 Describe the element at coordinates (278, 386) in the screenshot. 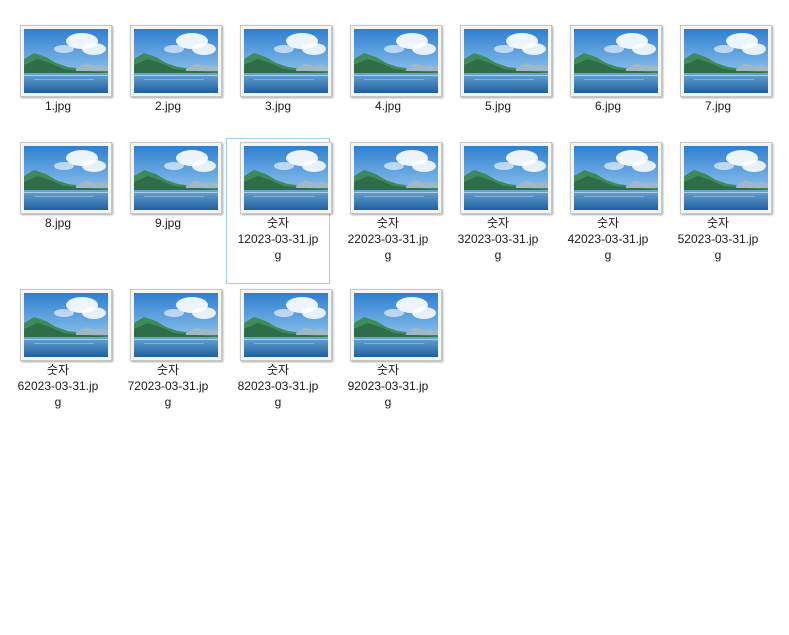

I see `file-name-label: 숫자 82023-03-31.jp g` at that location.